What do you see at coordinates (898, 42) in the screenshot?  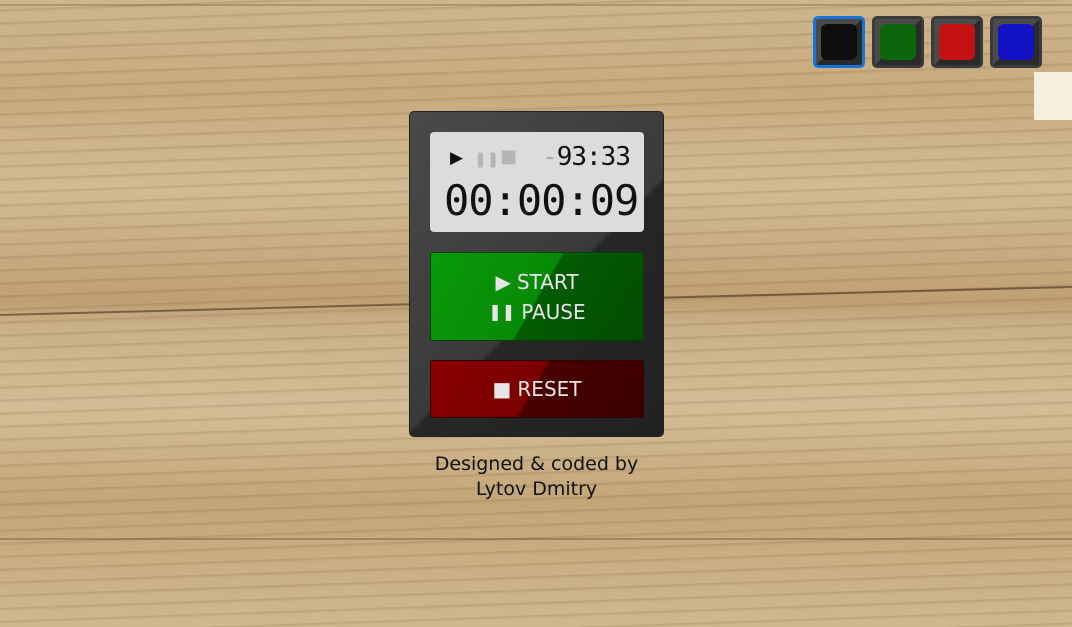 I see `theme-green-button` at bounding box center [898, 42].